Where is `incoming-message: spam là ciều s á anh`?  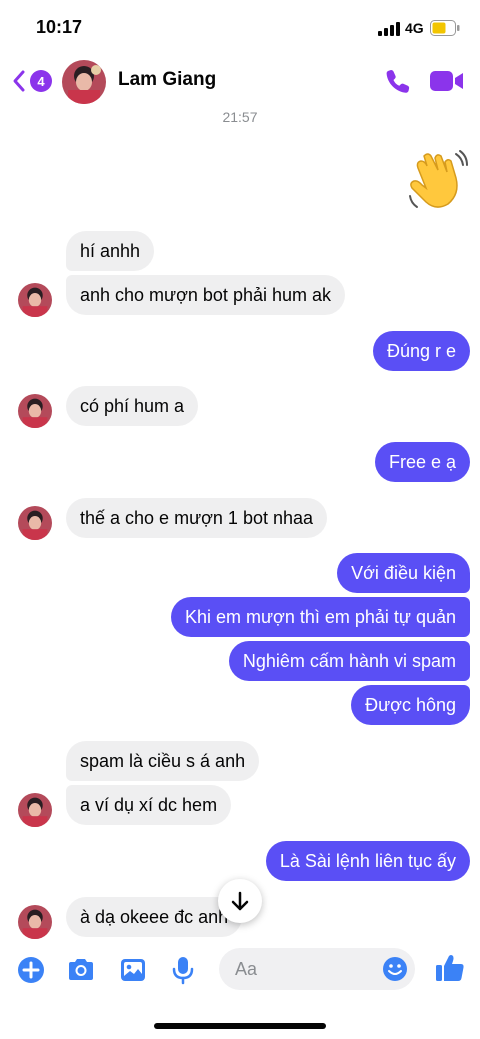
incoming-message: spam là ciều s á anh is located at coordinates (163, 761).